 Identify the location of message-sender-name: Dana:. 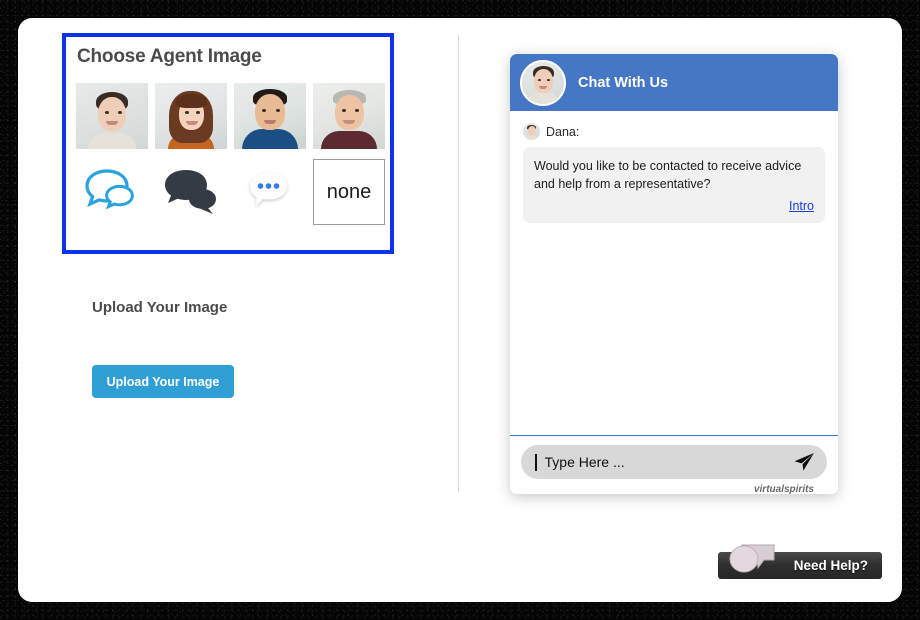
(563, 131).